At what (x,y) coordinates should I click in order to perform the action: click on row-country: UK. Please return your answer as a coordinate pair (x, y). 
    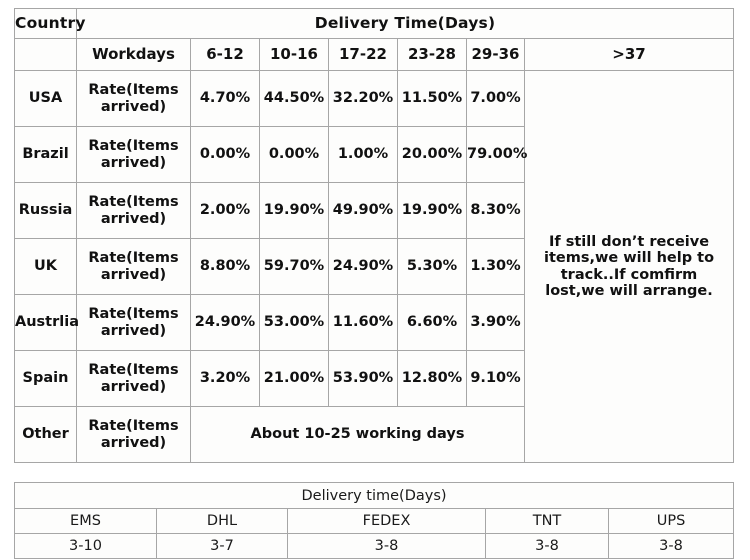
    Looking at the image, I should click on (45, 266).